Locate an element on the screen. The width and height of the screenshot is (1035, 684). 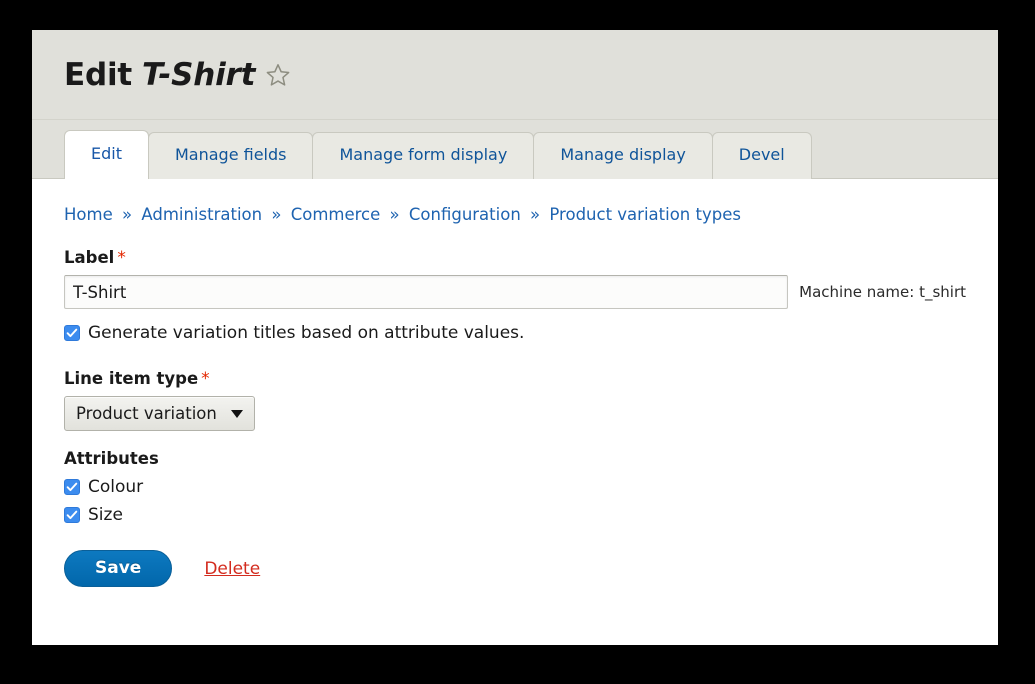
attribute-size-label: Size is located at coordinates (105, 515).